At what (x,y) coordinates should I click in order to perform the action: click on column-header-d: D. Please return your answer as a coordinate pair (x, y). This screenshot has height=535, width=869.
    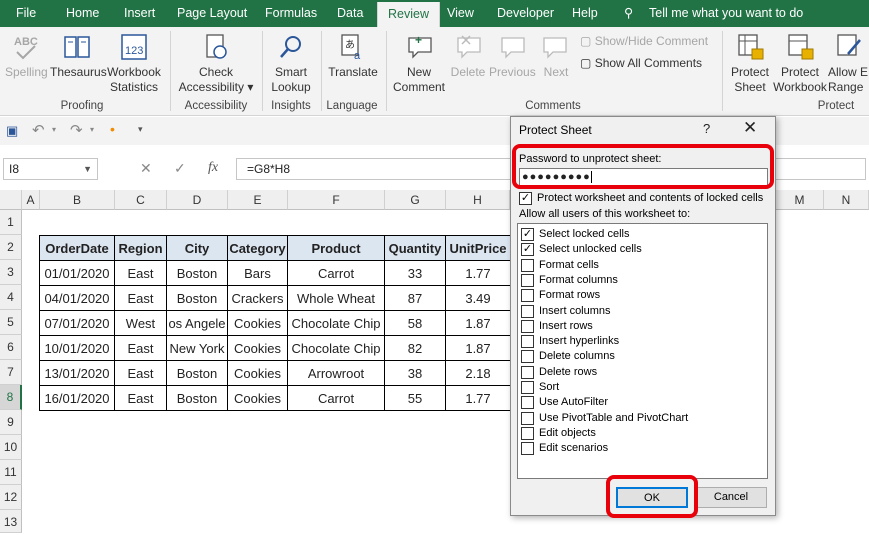
    Looking at the image, I should click on (197, 200).